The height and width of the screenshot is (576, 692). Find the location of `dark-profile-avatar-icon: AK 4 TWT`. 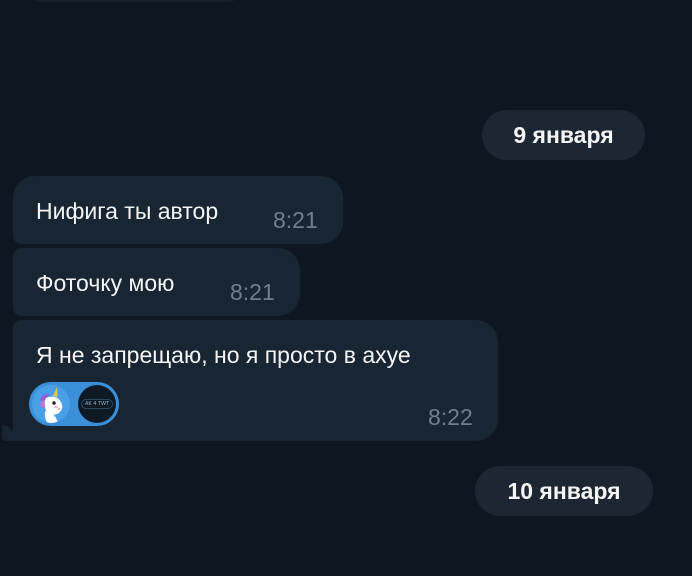

dark-profile-avatar-icon: AK 4 TWT is located at coordinates (97, 404).